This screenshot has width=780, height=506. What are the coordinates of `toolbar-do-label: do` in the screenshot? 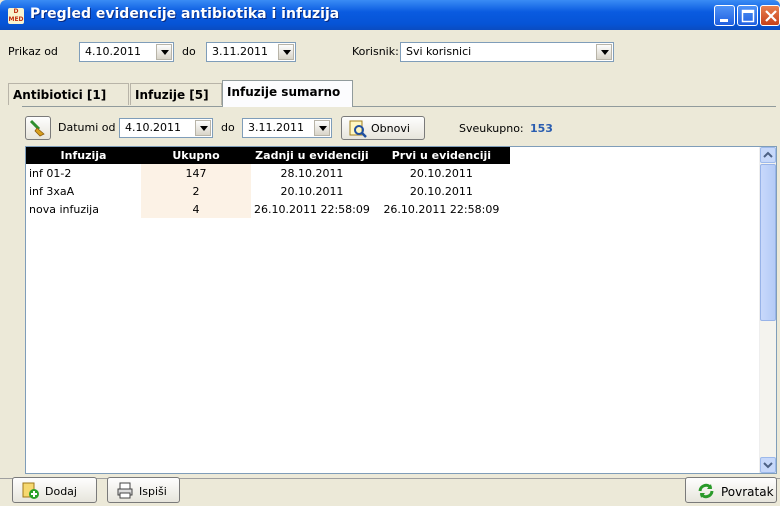 It's located at (228, 127).